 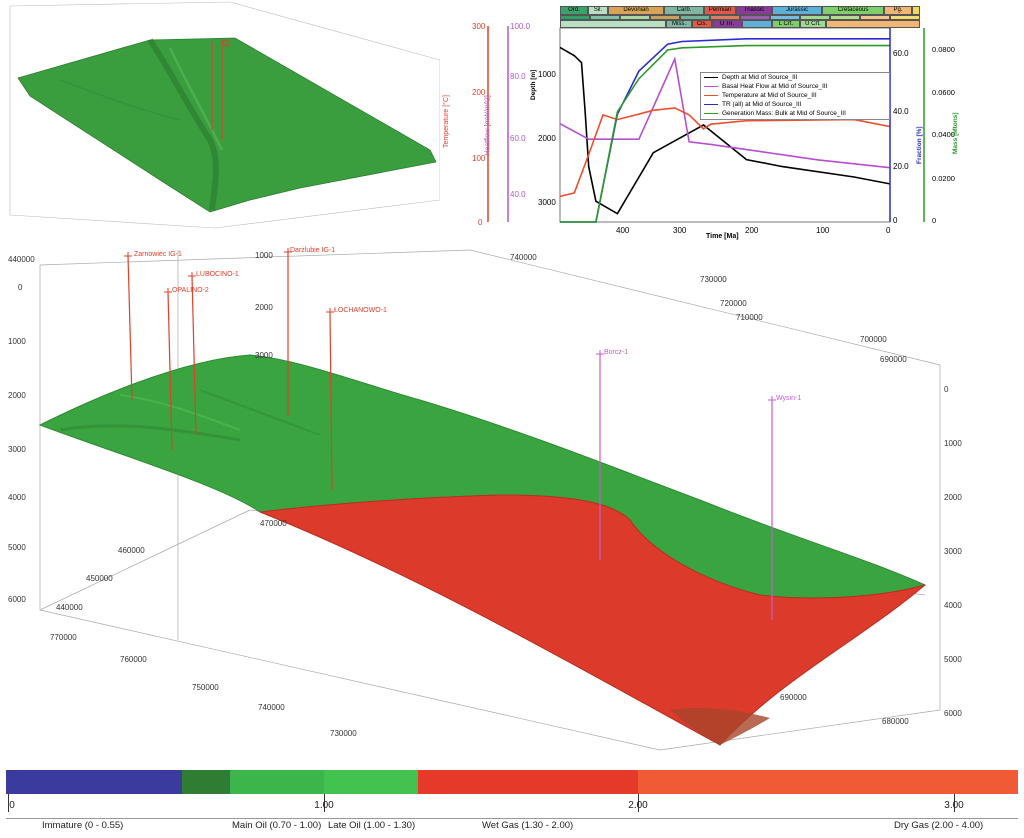 I want to click on scale-label-1: 1.00, so click(x=324, y=805).